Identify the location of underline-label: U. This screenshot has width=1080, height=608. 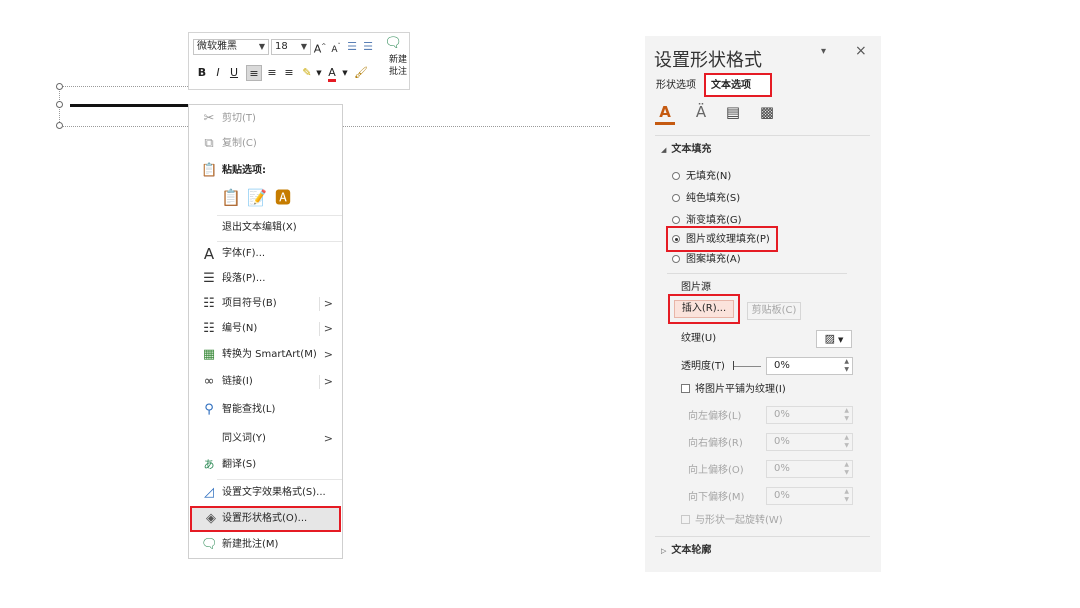
(234, 72).